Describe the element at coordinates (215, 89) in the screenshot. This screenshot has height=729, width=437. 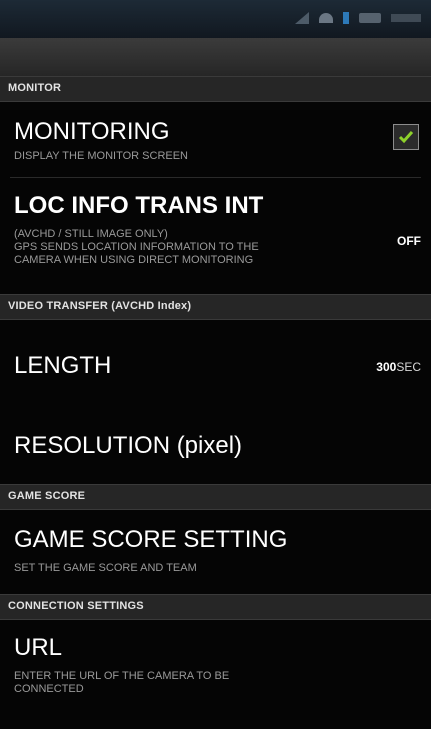
I see `section-header-monitor: MONITOR` at that location.